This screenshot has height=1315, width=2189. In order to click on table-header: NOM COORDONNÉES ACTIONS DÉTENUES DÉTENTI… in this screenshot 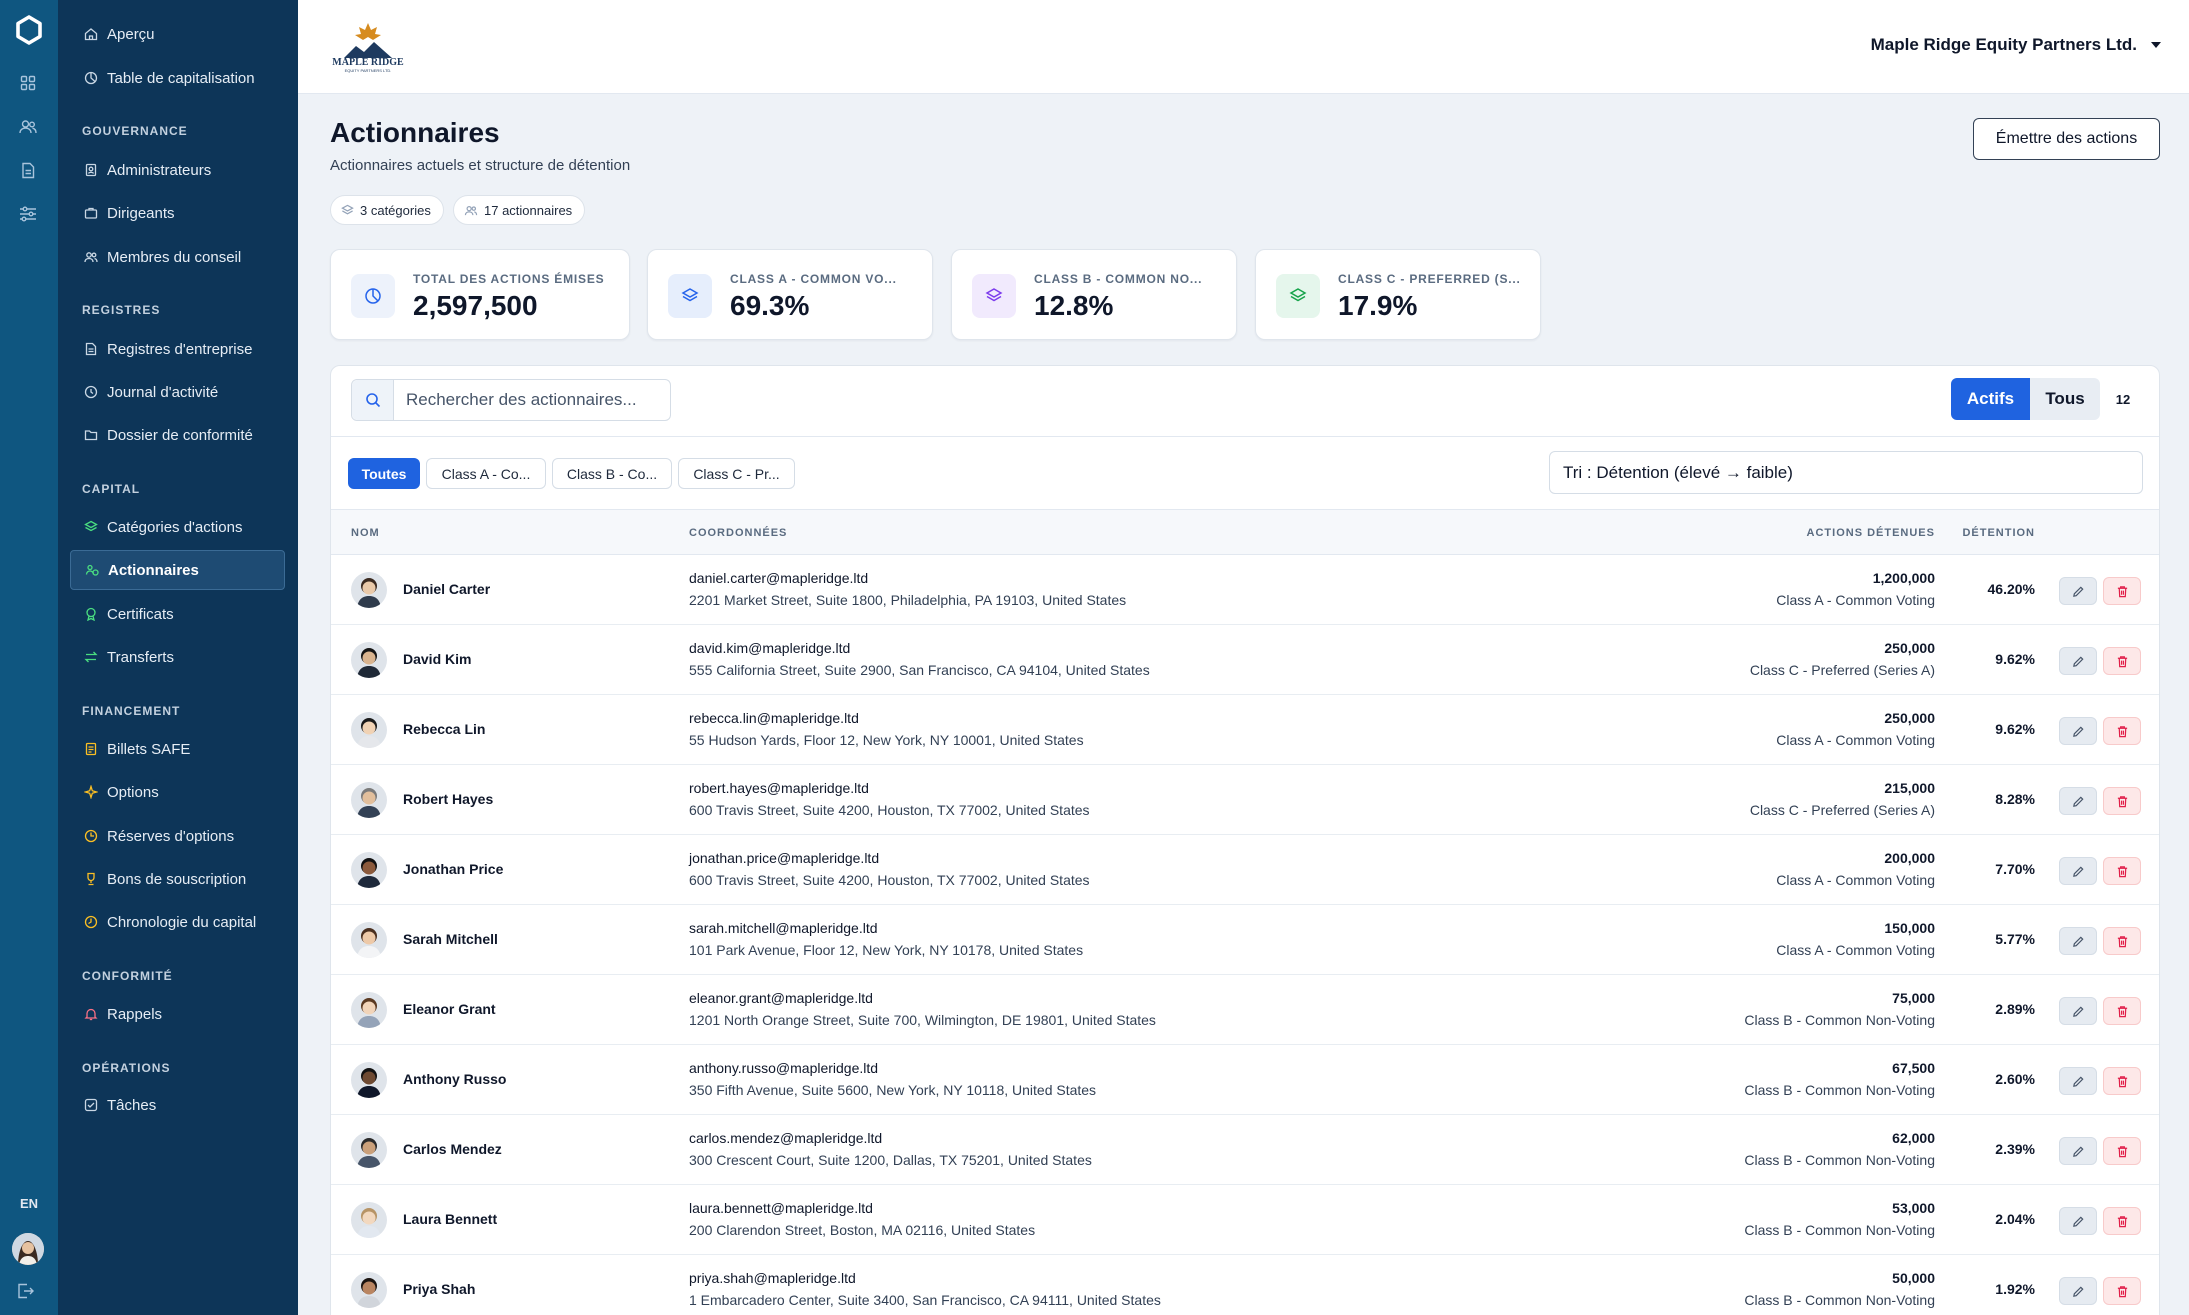, I will do `click(1245, 532)`.